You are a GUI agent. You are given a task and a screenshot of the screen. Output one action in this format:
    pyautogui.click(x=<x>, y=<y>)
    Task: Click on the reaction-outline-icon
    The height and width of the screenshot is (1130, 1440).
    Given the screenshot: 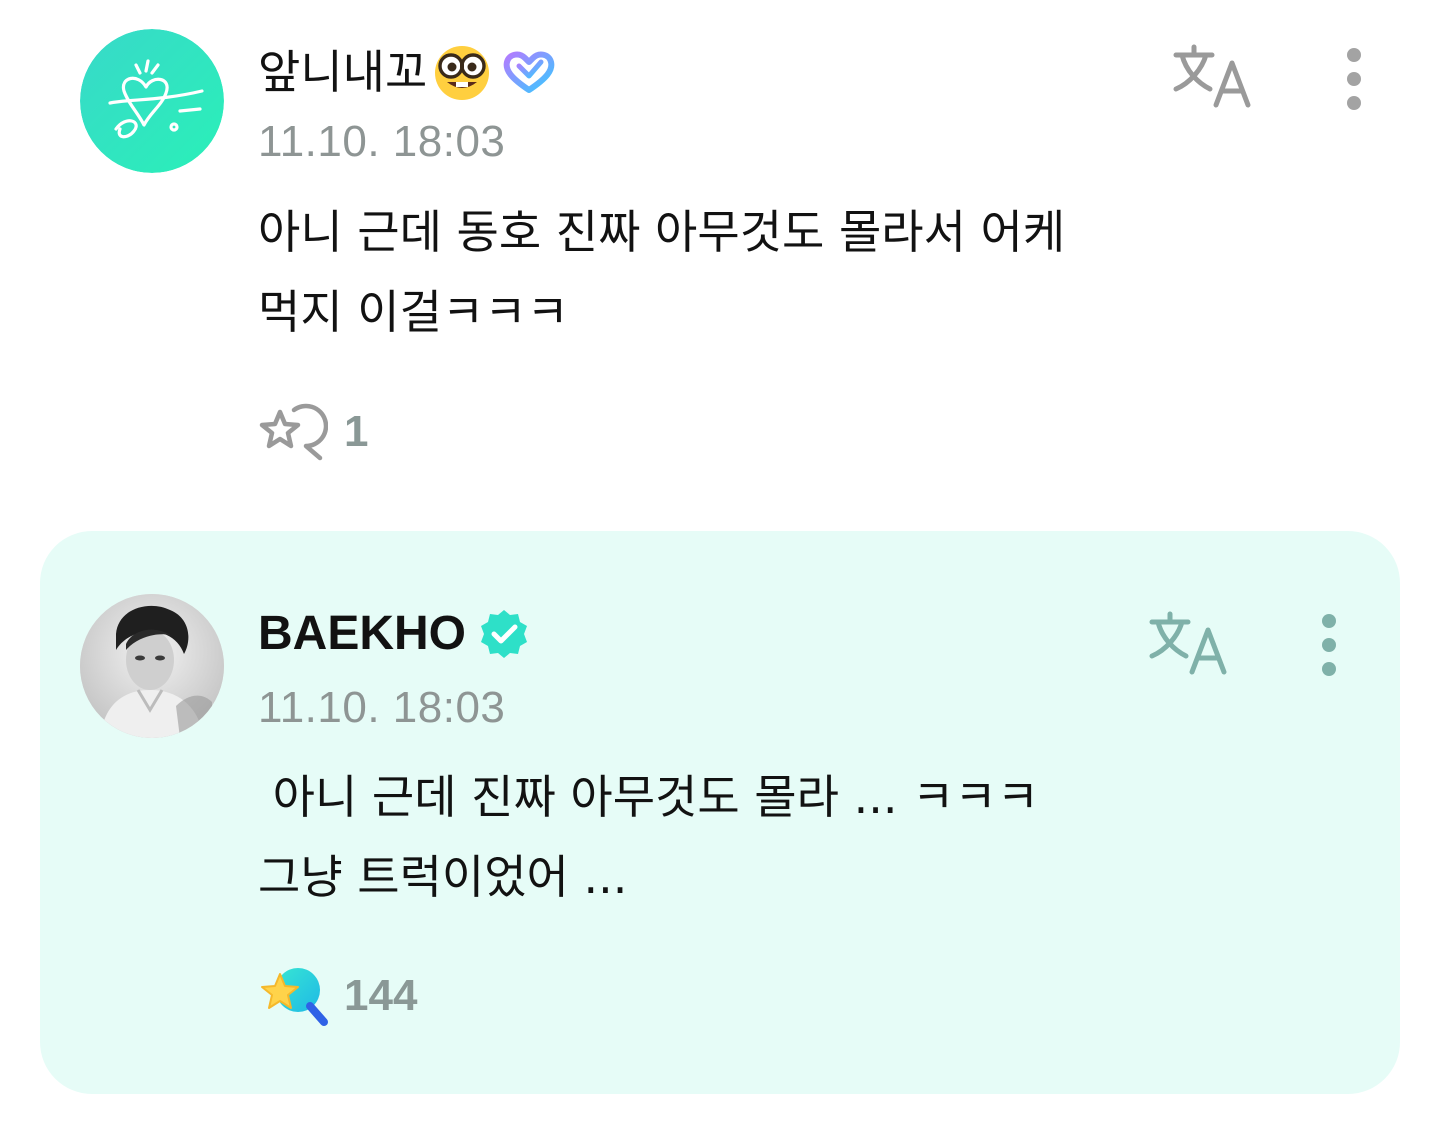 What is the action you would take?
    pyautogui.click(x=293, y=432)
    